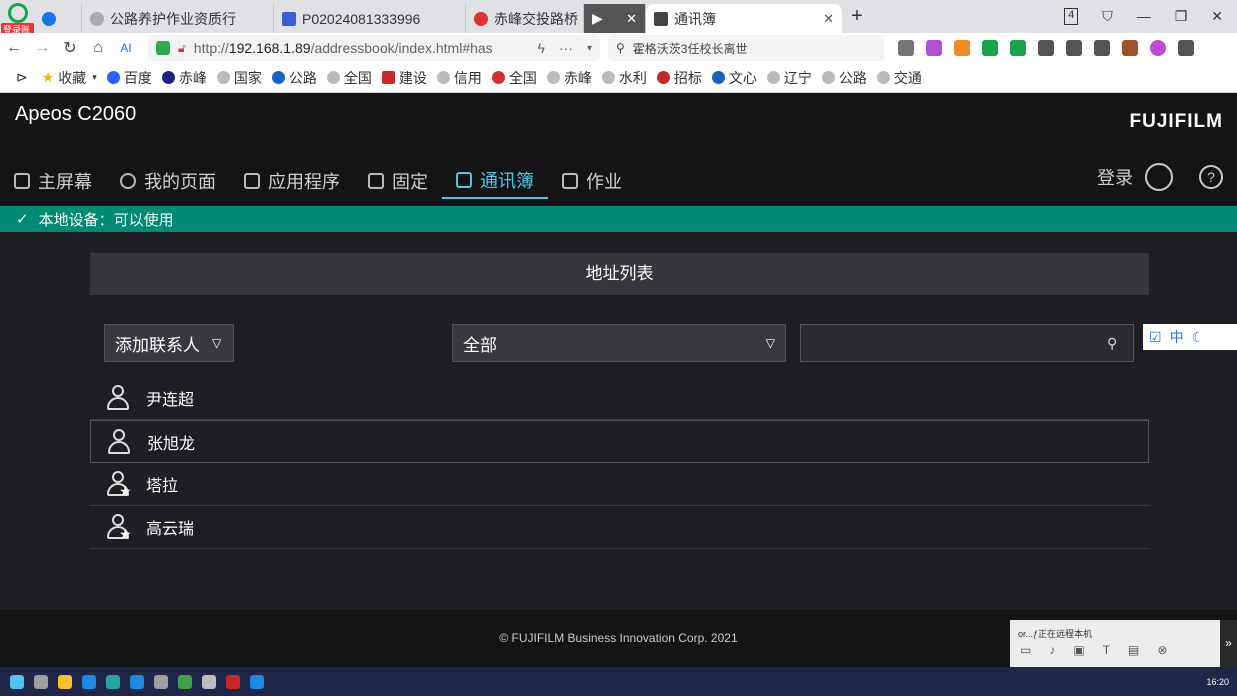  Describe the element at coordinates (1102, 48) in the screenshot. I see `undo-icon` at that location.